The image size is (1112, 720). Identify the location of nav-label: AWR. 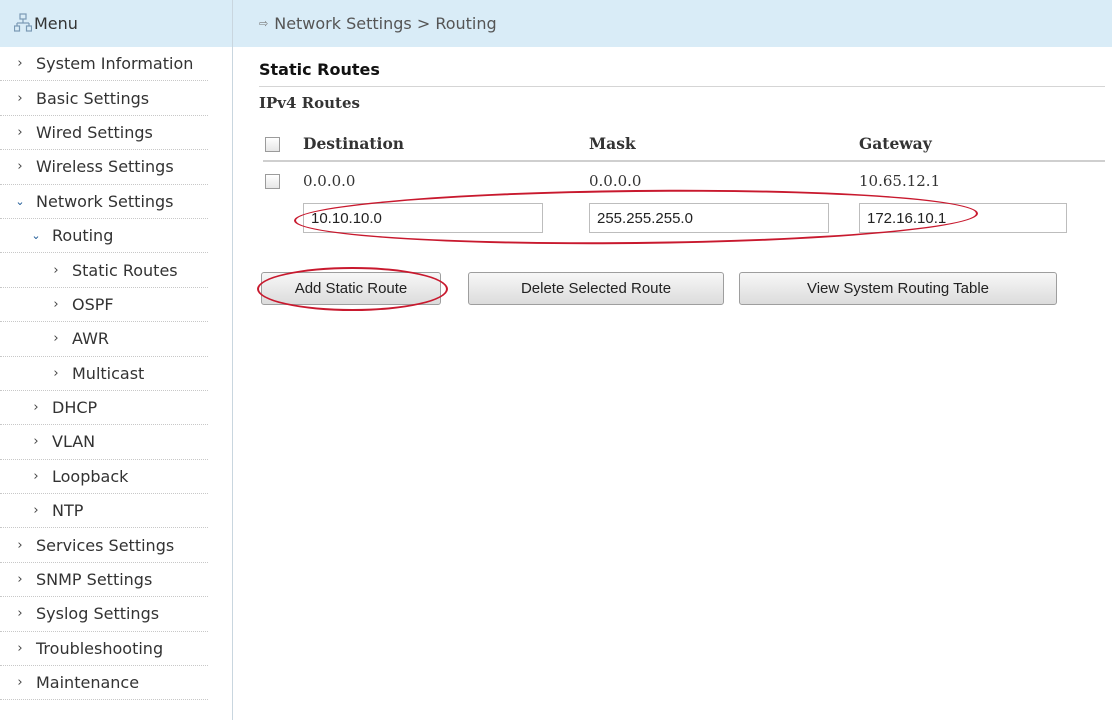
(91, 339).